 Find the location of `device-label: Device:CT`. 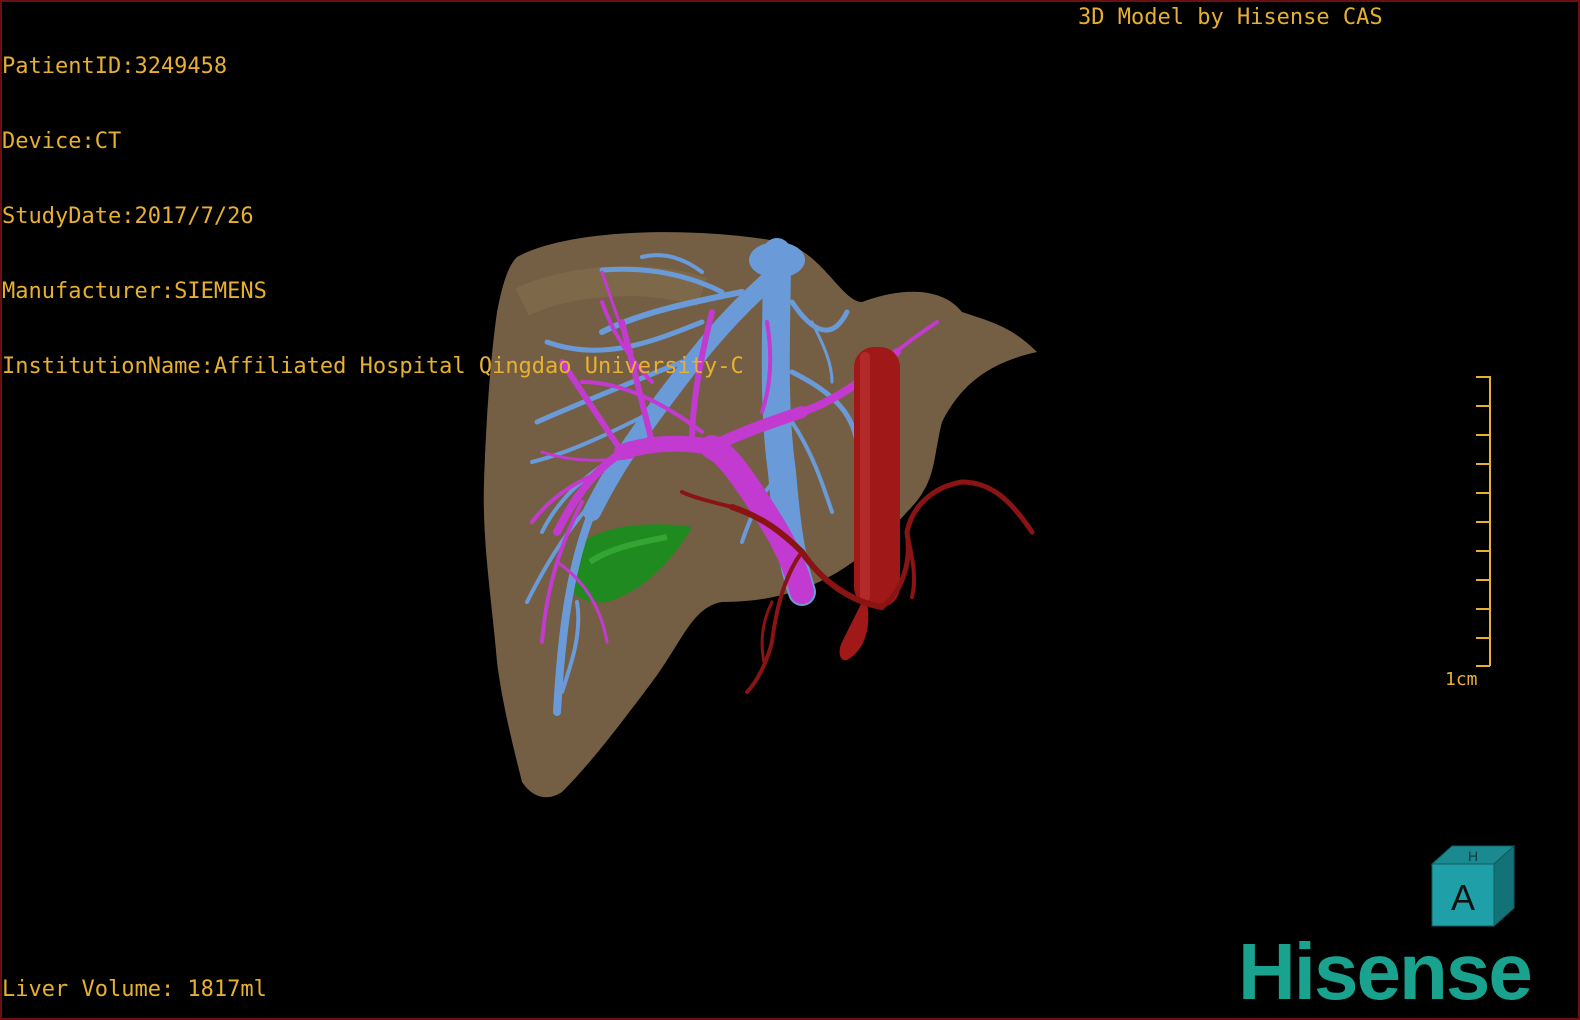

device-label: Device:CT is located at coordinates (62, 141).